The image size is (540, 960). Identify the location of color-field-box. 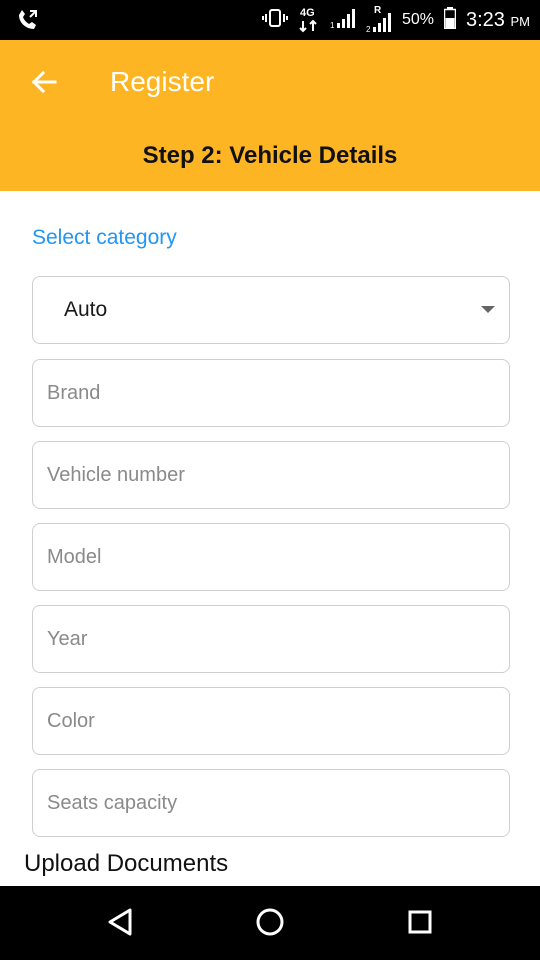
(271, 721).